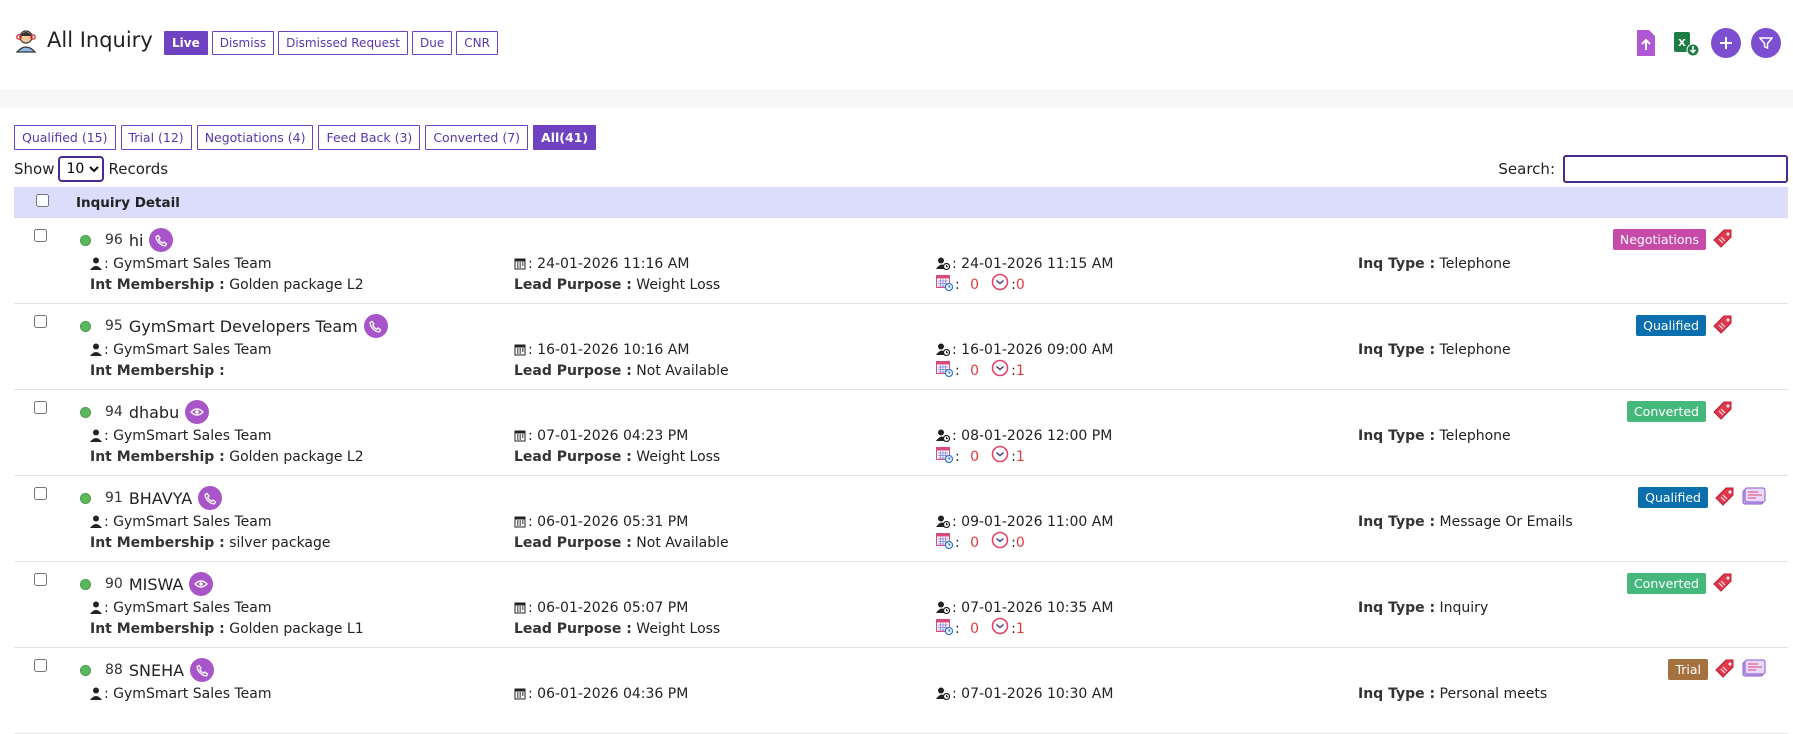 This screenshot has width=1793, height=734. I want to click on inquiry-name: MISWA, so click(156, 584).